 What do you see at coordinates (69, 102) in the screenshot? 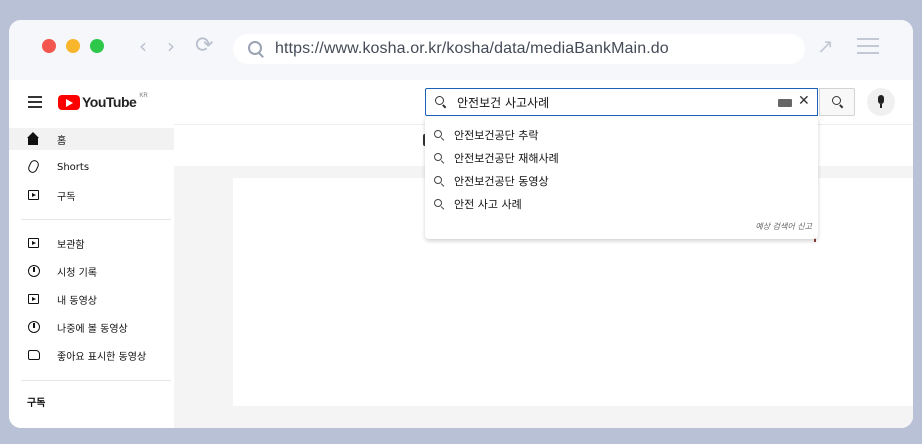
I see `youtube-play-icon` at bounding box center [69, 102].